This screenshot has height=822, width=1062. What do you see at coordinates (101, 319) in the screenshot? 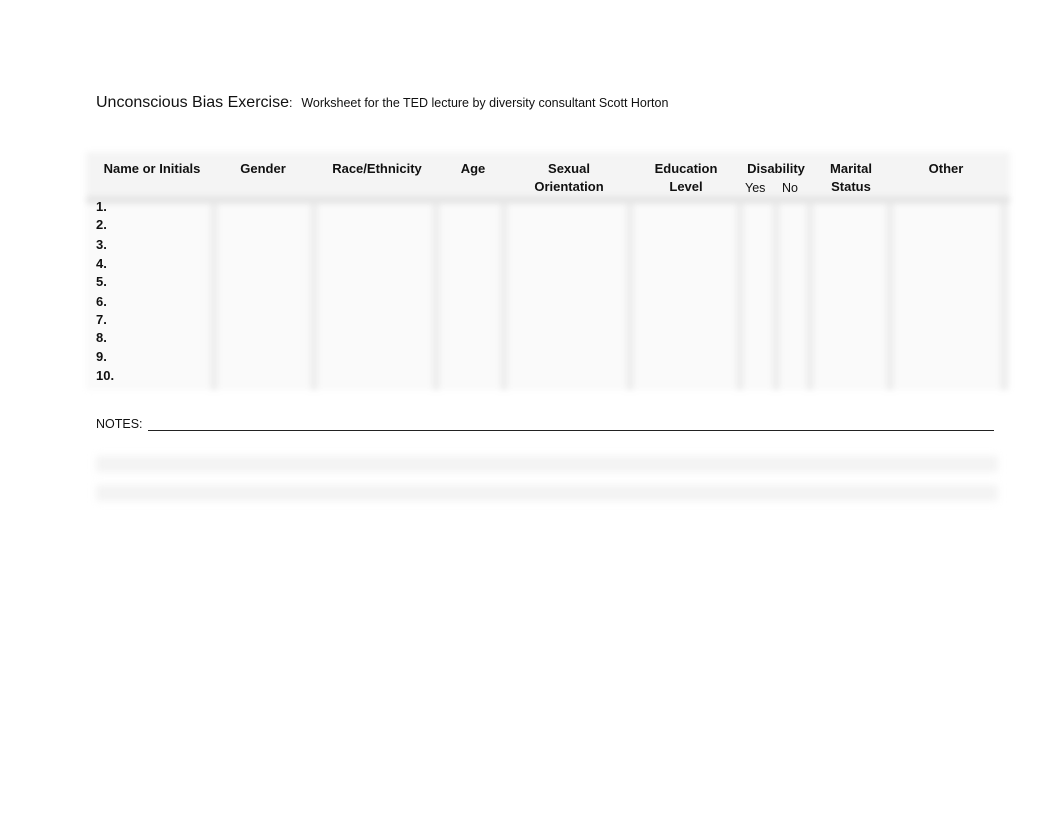
I see `table-row: 7.` at bounding box center [101, 319].